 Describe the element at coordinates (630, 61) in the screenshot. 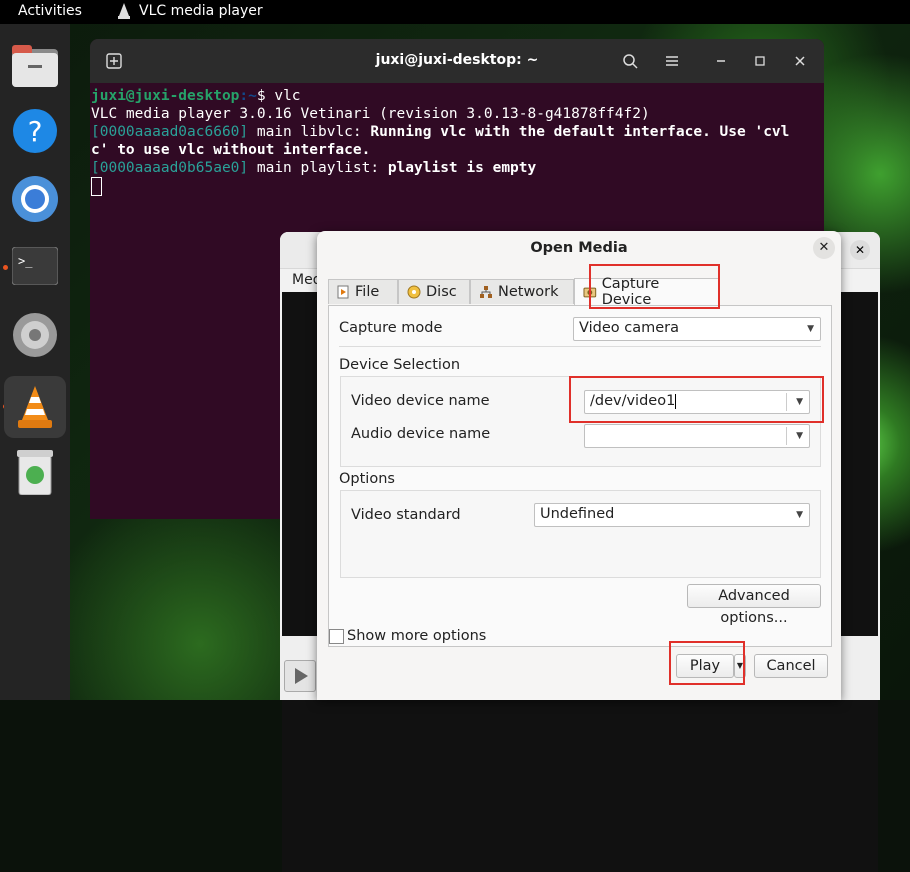

I see `search-icon` at that location.